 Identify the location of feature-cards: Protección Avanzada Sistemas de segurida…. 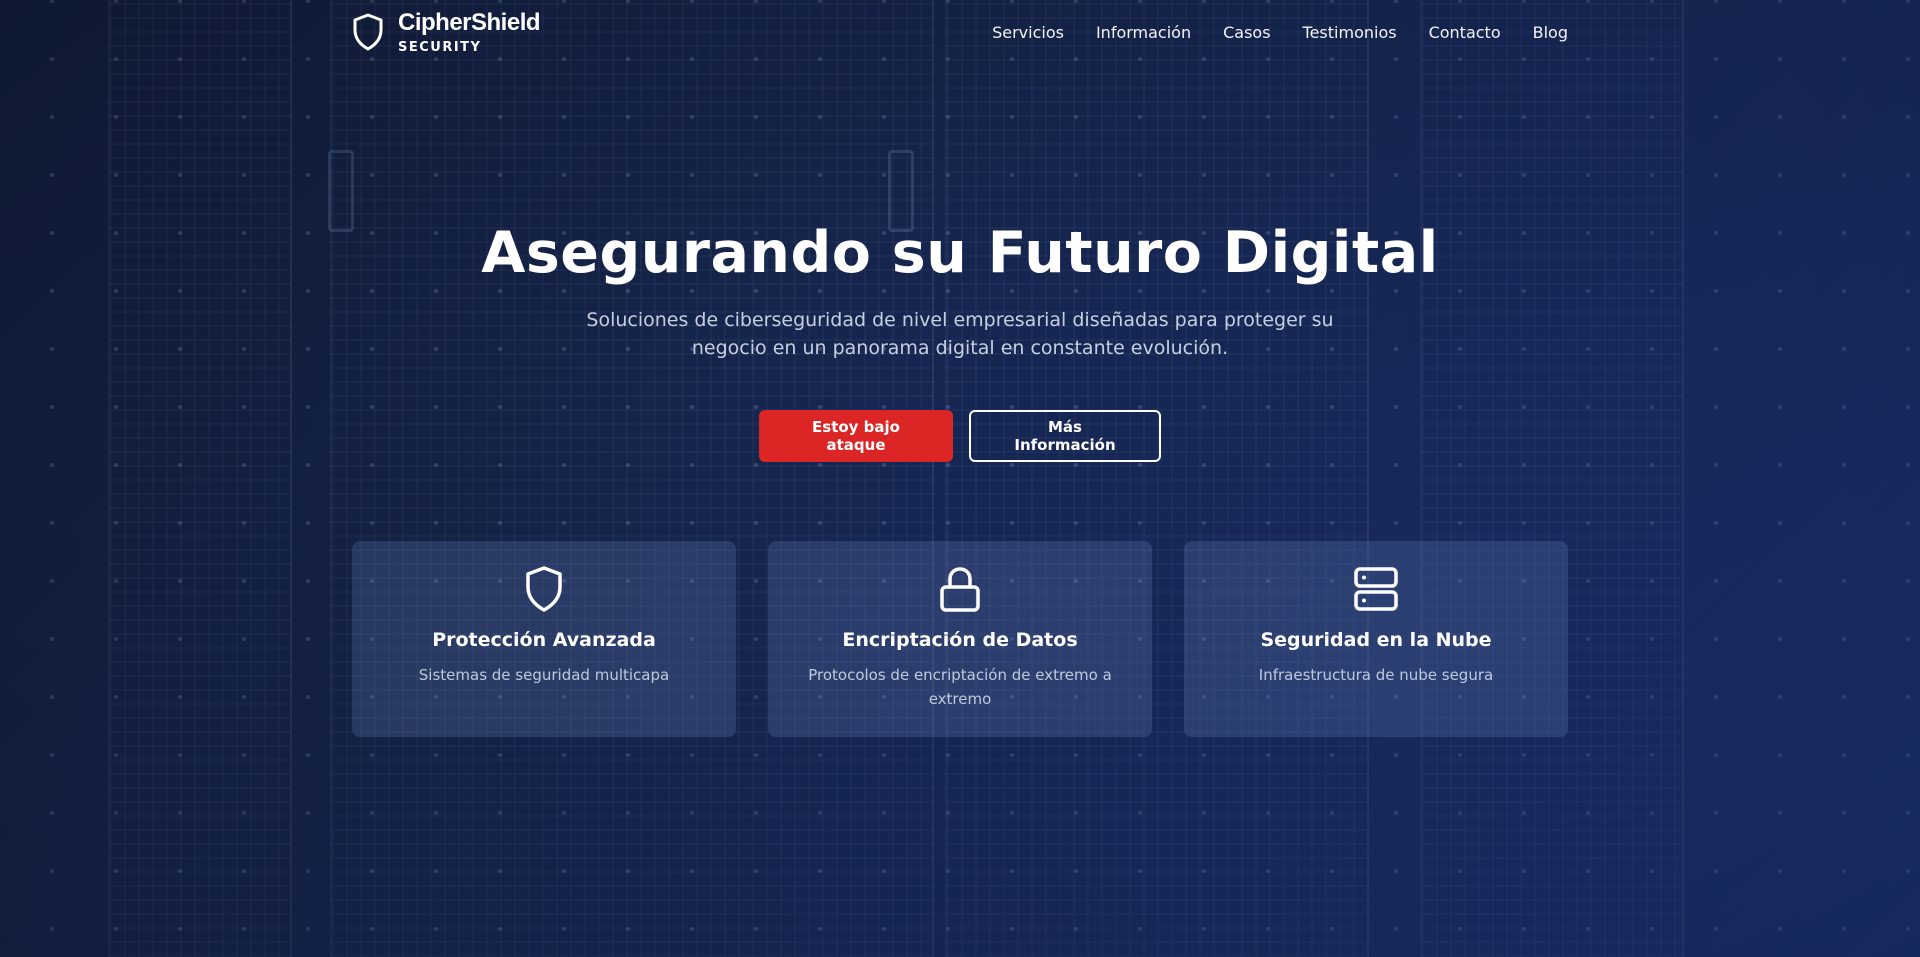
(960, 639).